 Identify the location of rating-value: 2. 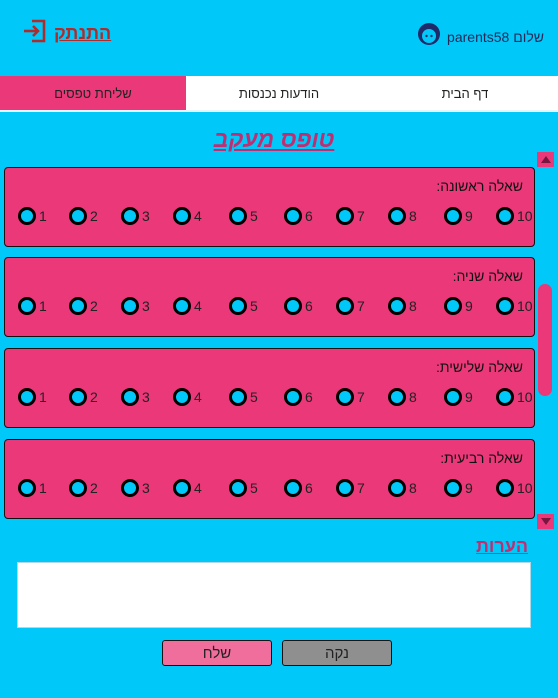
(94, 306).